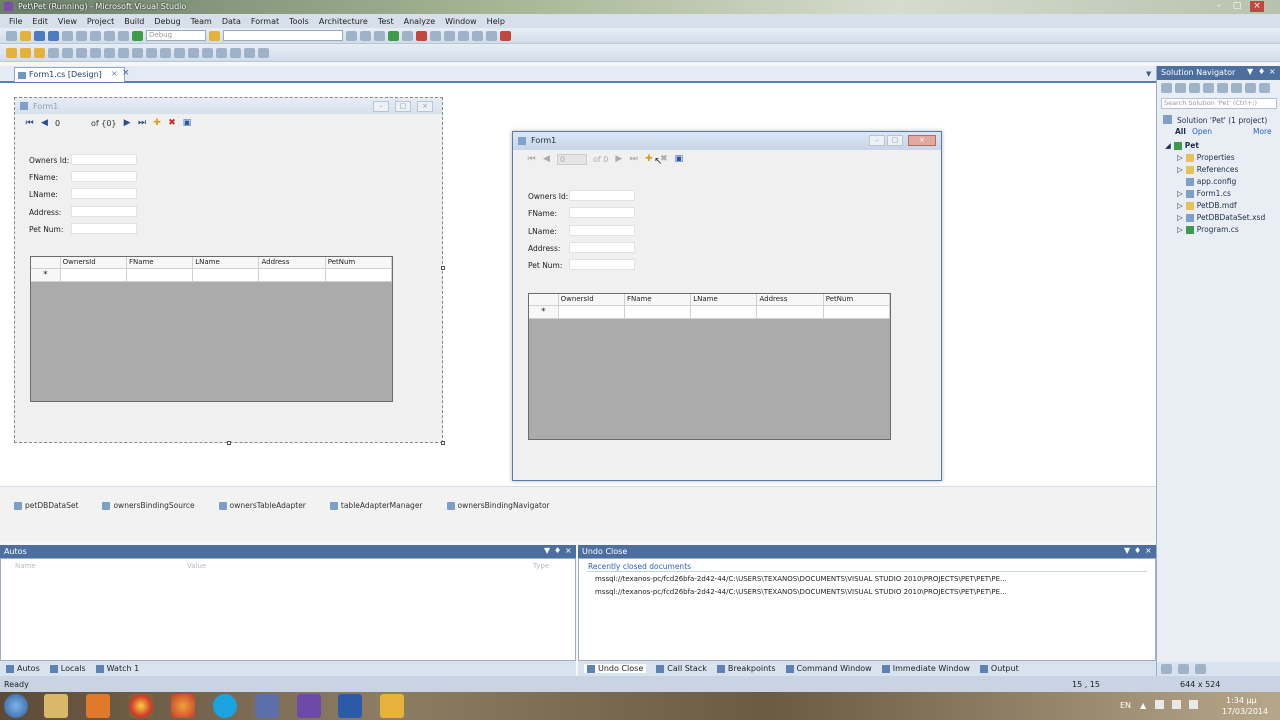 Image resolution: width=1280 pixels, height=720 pixels. I want to click on tree-item-properties: ▷ Properties, so click(1206, 157).